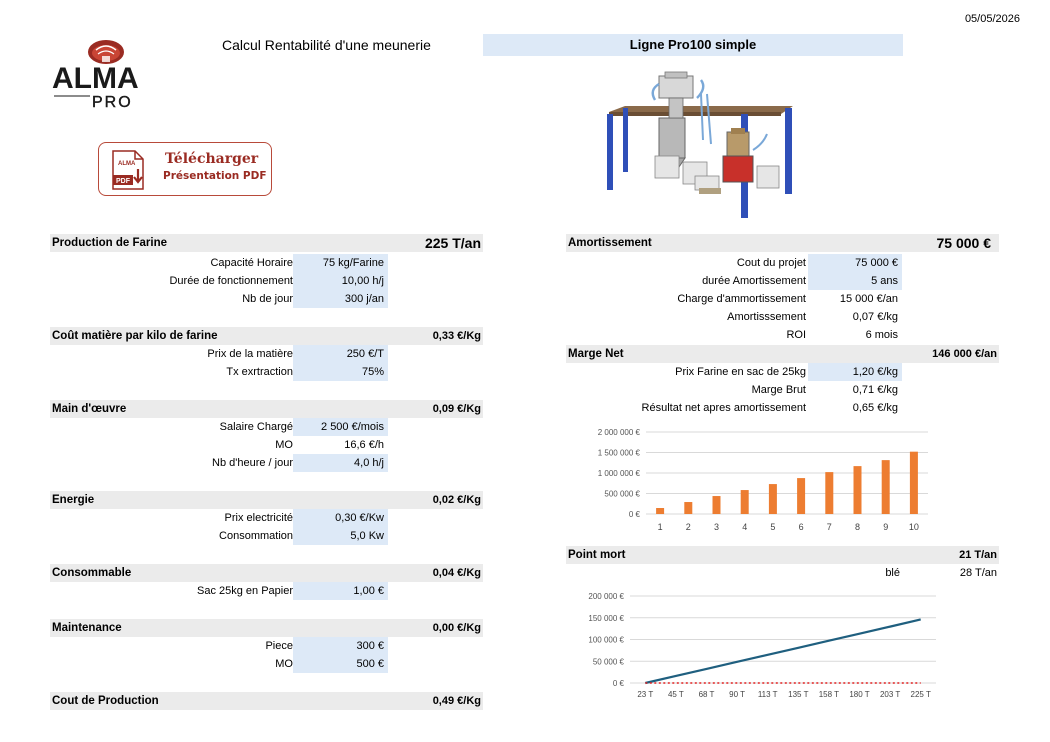  What do you see at coordinates (340, 299) in the screenshot?
I see `days-input: 300 j/an` at bounding box center [340, 299].